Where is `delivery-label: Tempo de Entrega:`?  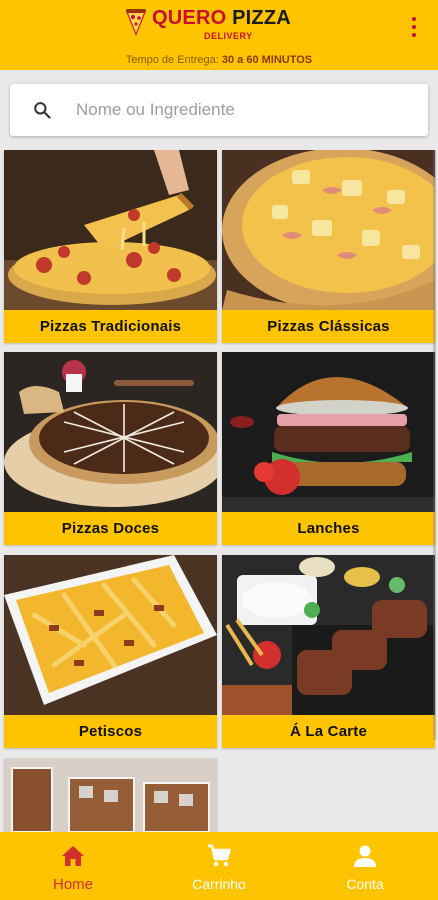
delivery-label: Tempo de Entrega: is located at coordinates (172, 60).